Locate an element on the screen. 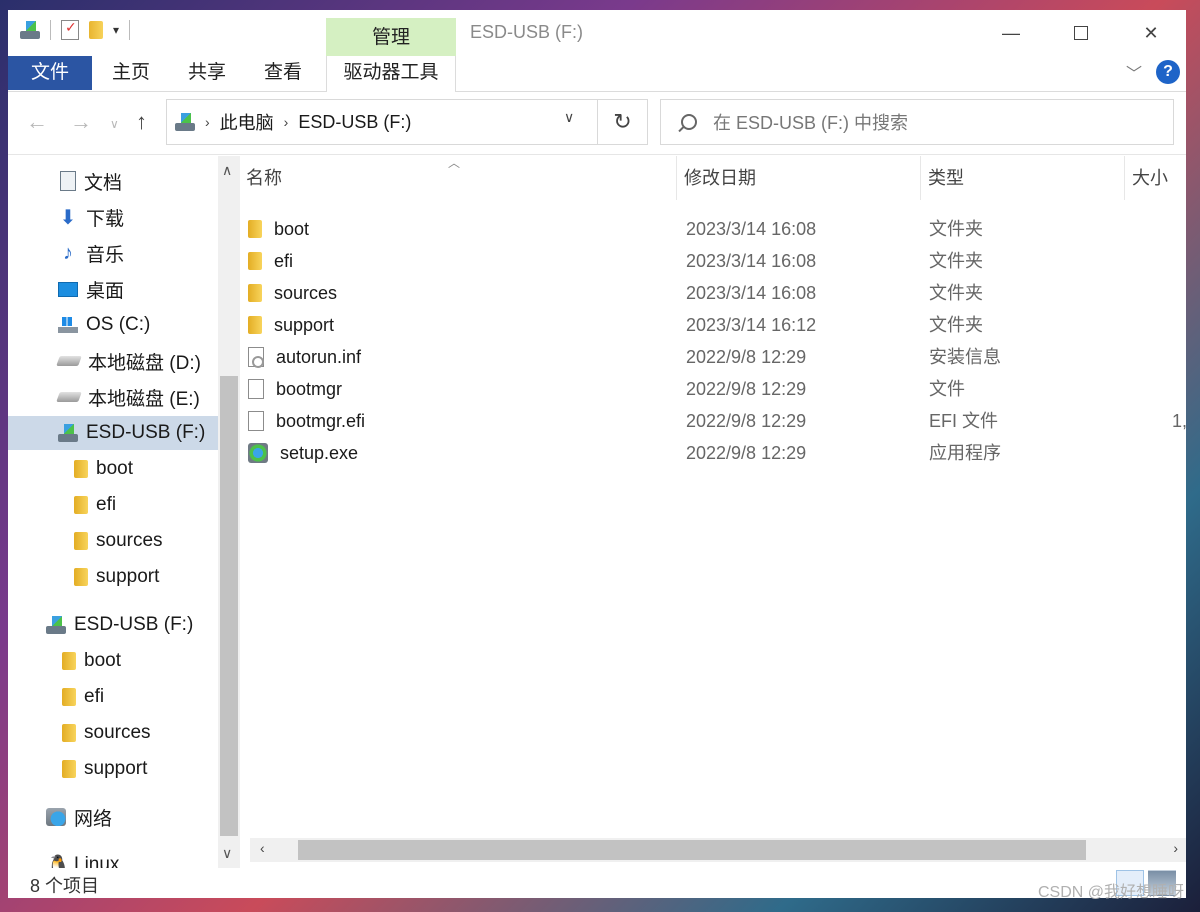 The height and width of the screenshot is (912, 1200). address-history-chevron-icon: ∨ is located at coordinates (569, 117).